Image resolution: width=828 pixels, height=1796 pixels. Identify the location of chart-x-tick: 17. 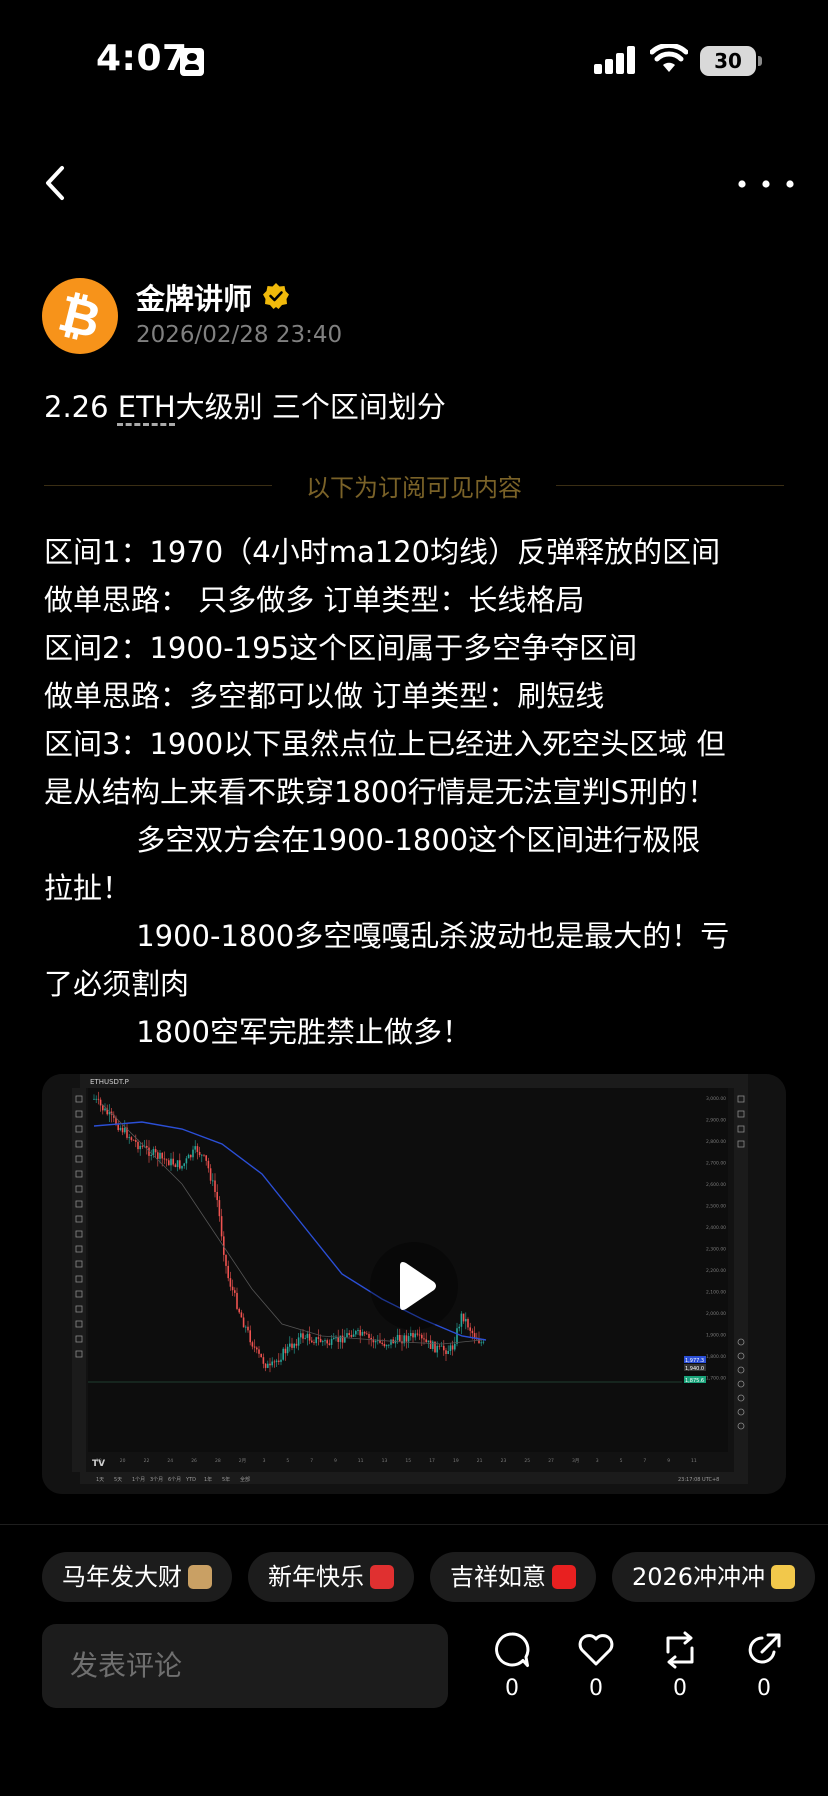
(432, 1461).